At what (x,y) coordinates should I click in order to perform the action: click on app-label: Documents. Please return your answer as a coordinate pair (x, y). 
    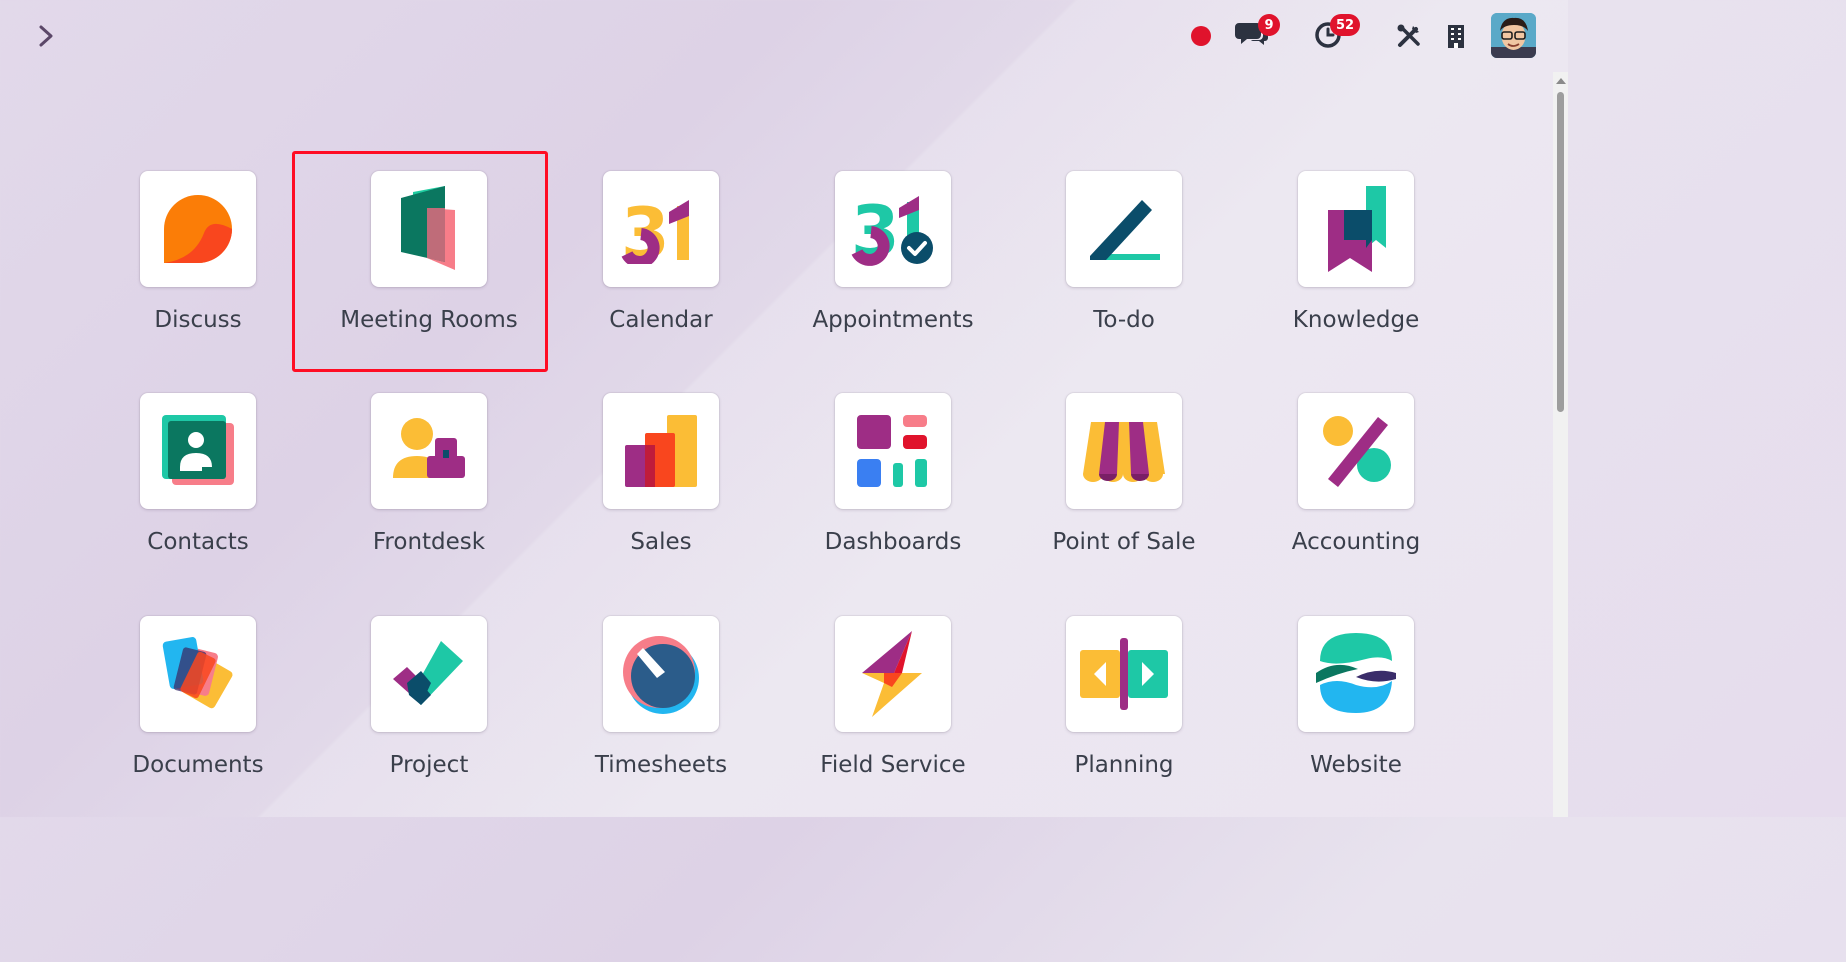
    Looking at the image, I should click on (198, 765).